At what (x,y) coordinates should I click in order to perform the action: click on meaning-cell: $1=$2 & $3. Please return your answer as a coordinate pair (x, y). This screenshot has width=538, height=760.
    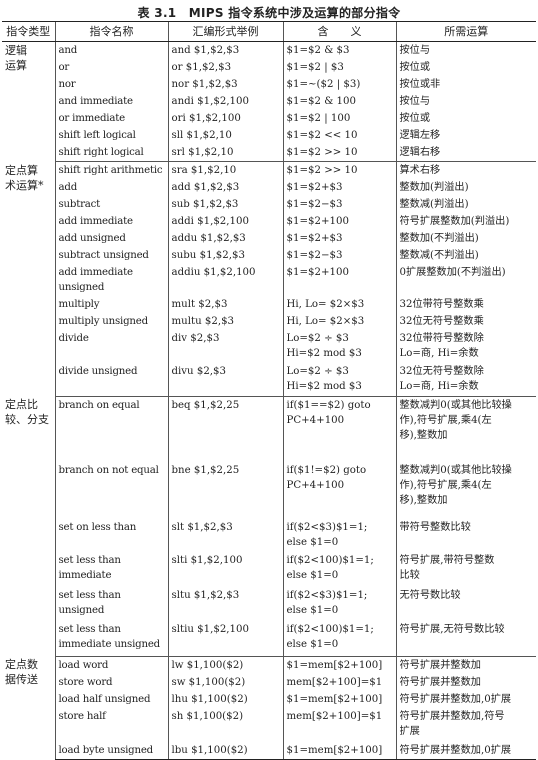
    Looking at the image, I should click on (339, 50).